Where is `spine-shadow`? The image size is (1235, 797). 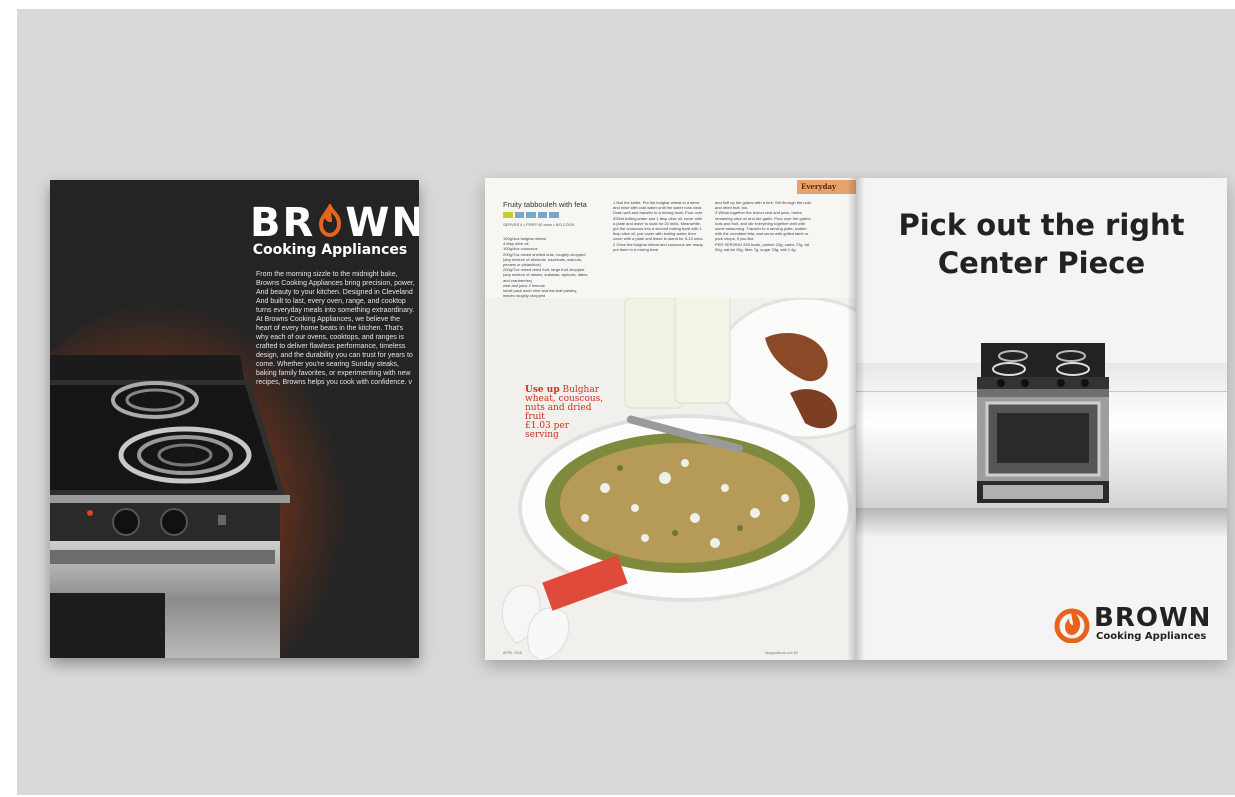
spine-shadow is located at coordinates (856, 419).